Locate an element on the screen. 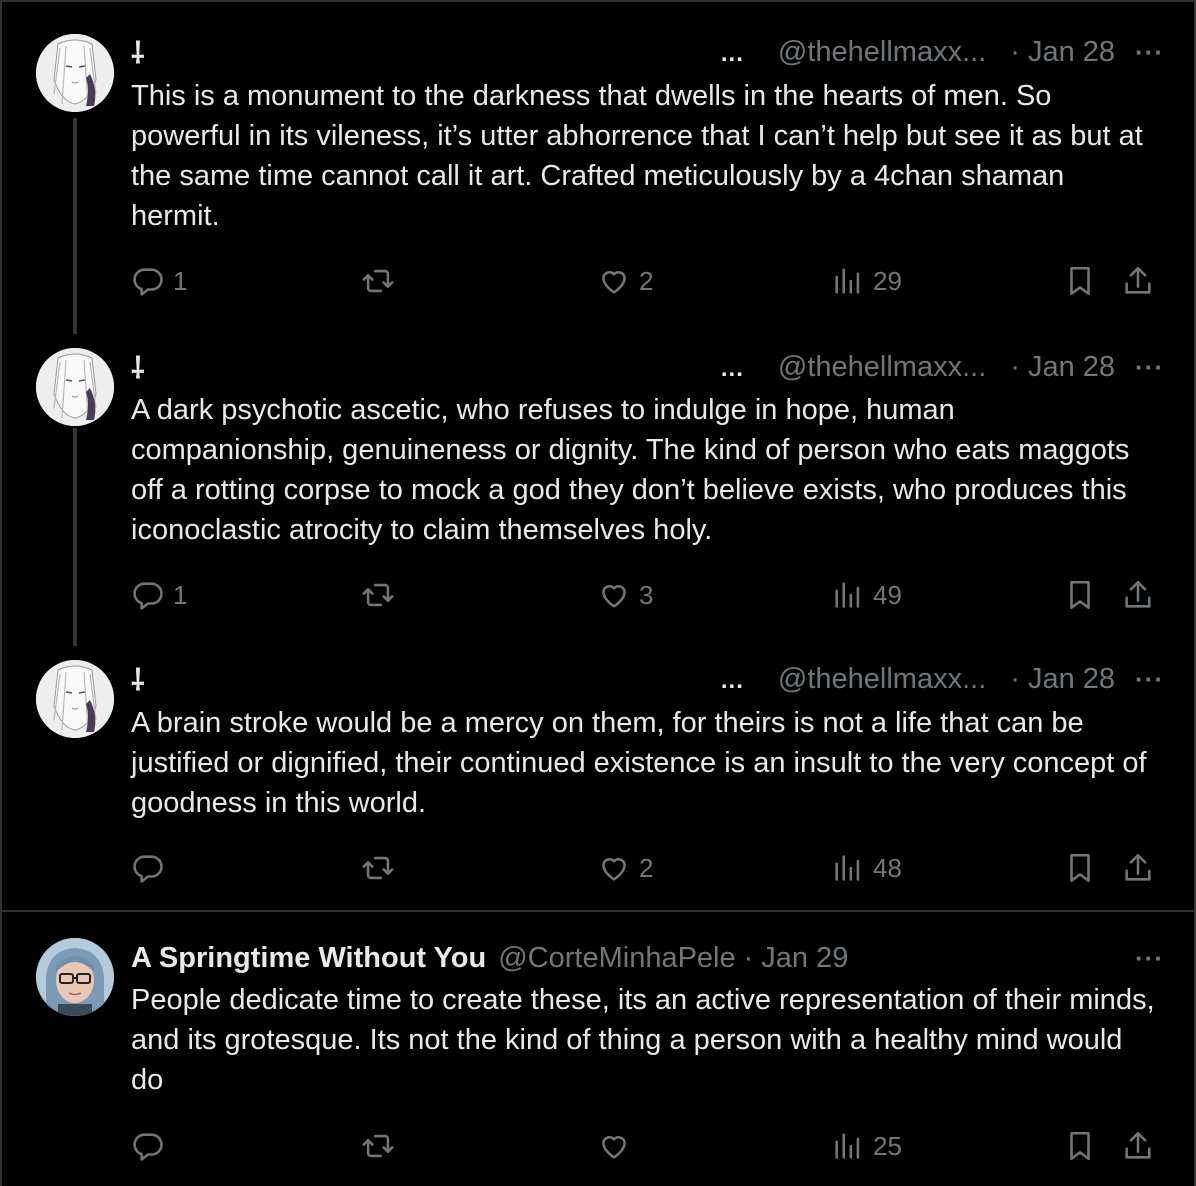 Image resolution: width=1196 pixels, height=1186 pixels. views-button: 48 is located at coordinates (866, 868).